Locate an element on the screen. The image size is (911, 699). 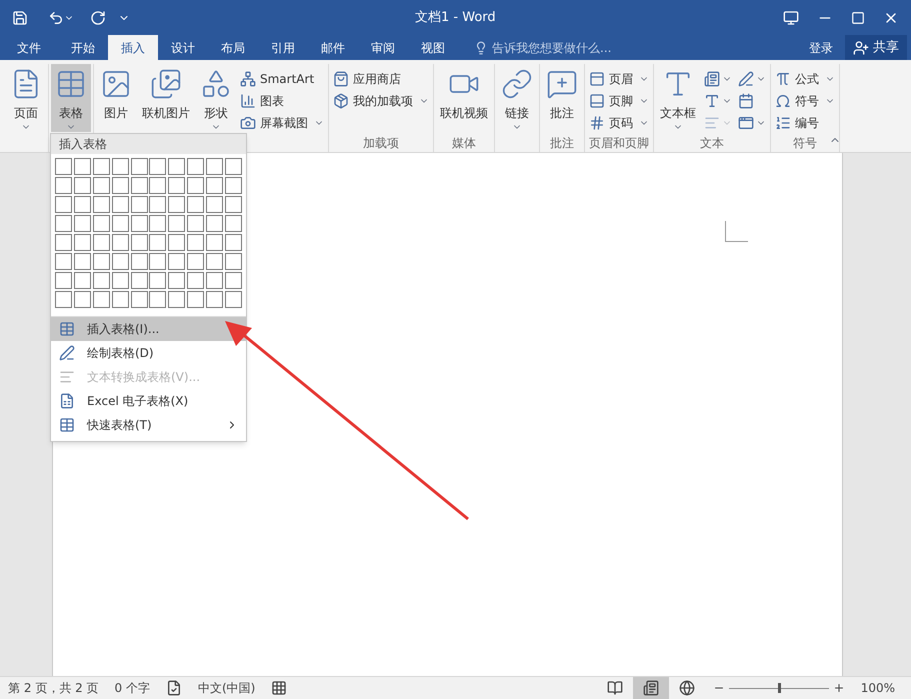
sign-in-link: 登录 is located at coordinates (821, 47).